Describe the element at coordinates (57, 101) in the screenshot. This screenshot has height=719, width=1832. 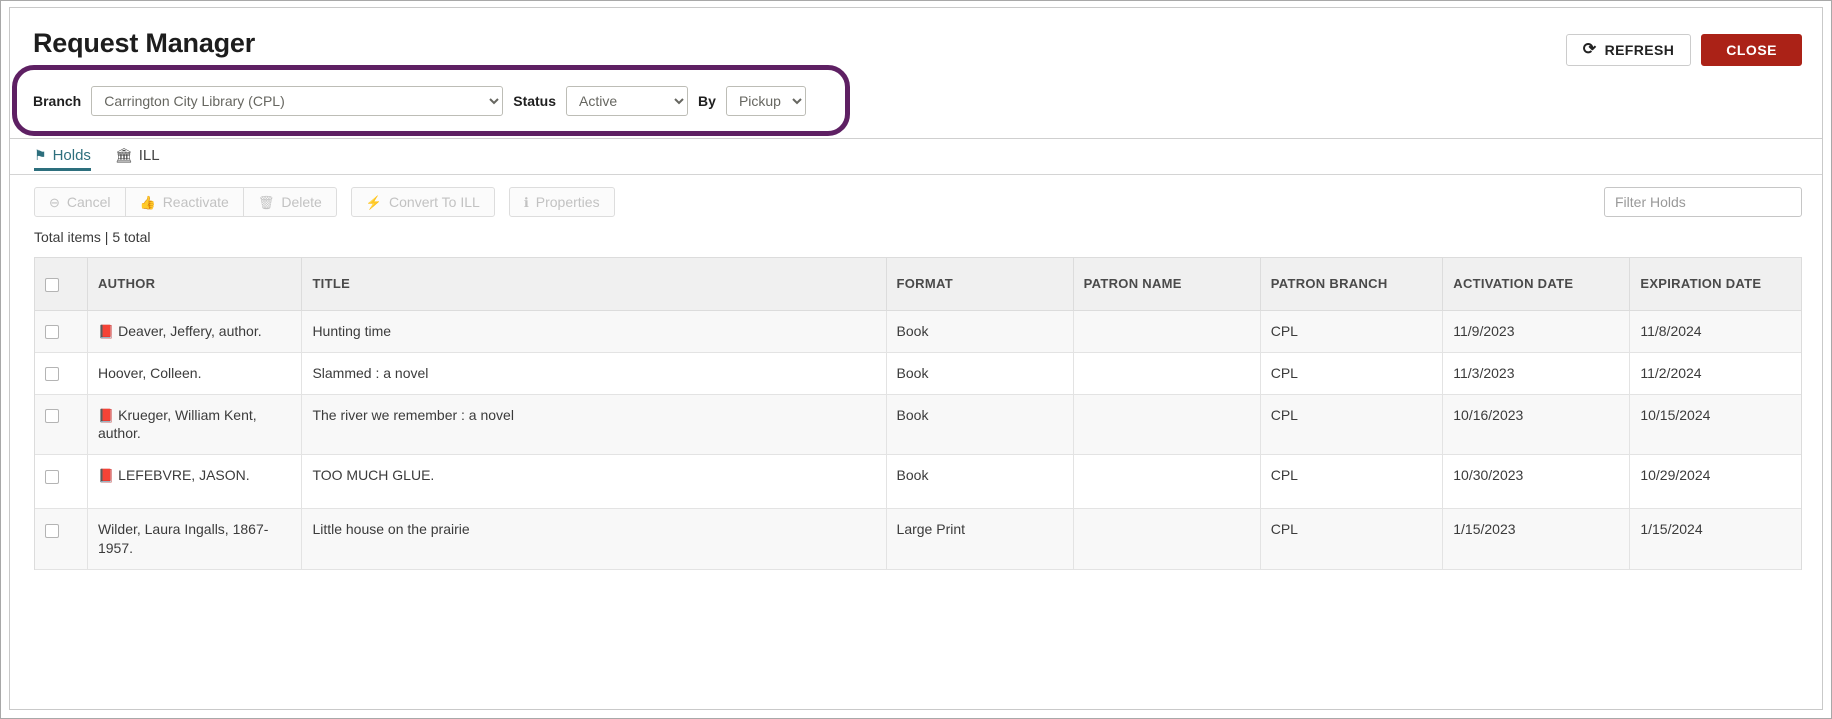
I see `branch-label: Branch` at that location.